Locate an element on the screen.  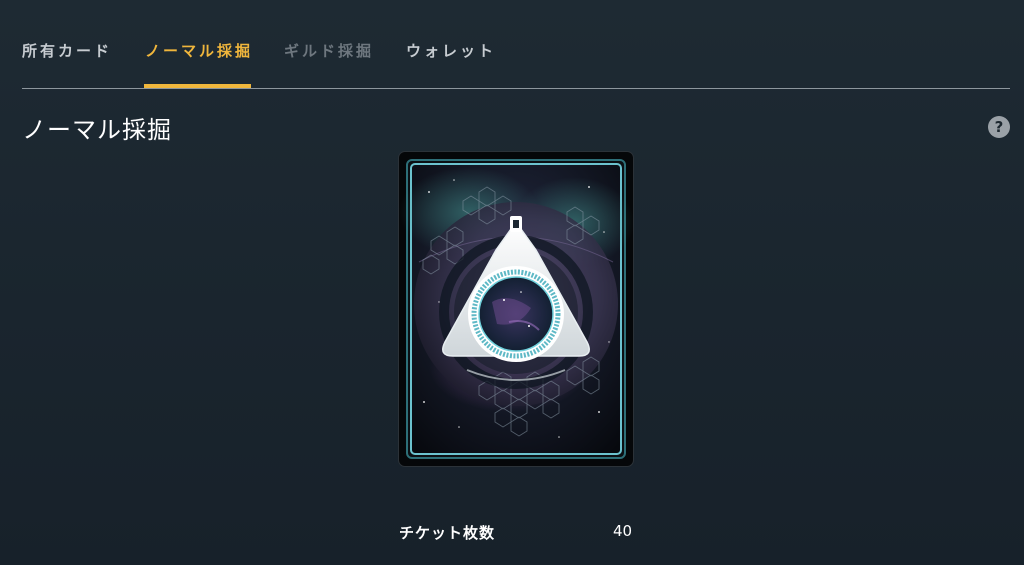
tab-guild-mining: ギルド採掘 is located at coordinates (329, 50).